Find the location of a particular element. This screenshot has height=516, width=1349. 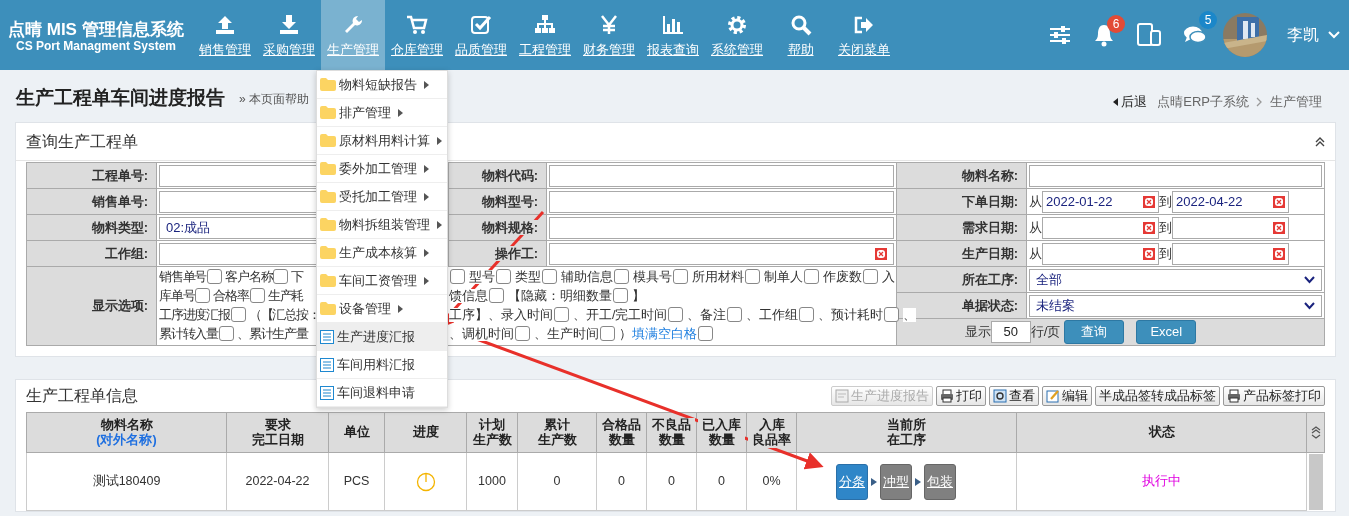

nav-tab: 工程管理 is located at coordinates (545, 35).